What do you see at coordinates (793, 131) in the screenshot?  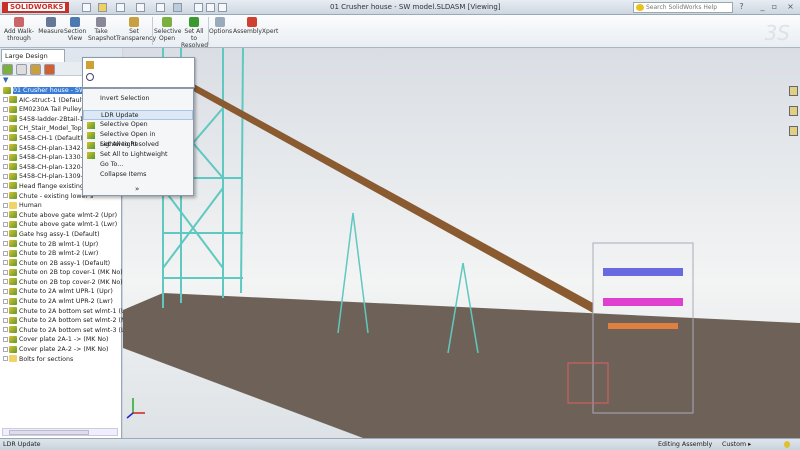 I see `scene-tool-icon` at bounding box center [793, 131].